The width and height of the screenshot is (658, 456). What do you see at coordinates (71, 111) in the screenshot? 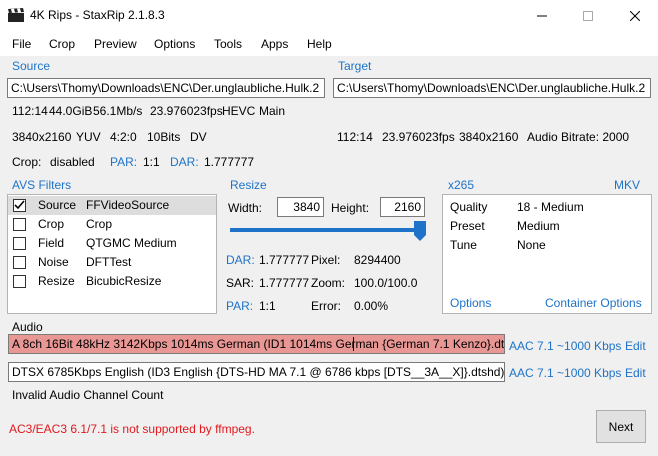
I see `source-size: 44.0GiB` at bounding box center [71, 111].